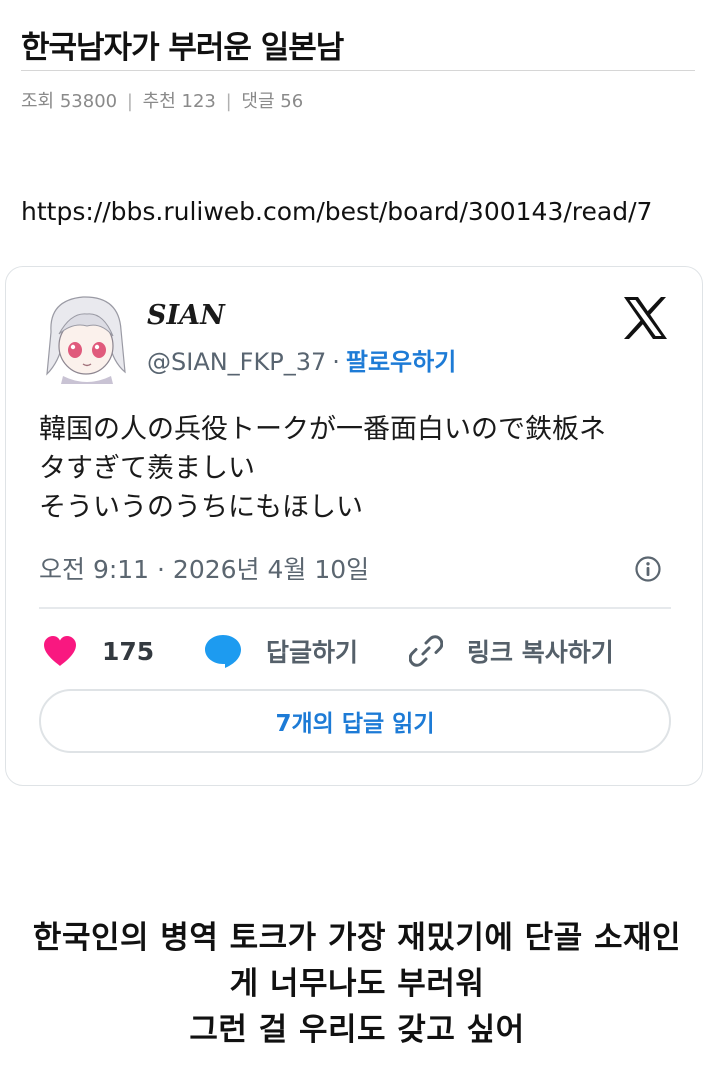  I want to click on tweet-text-line: タすぎて羨ましい, so click(147, 468).